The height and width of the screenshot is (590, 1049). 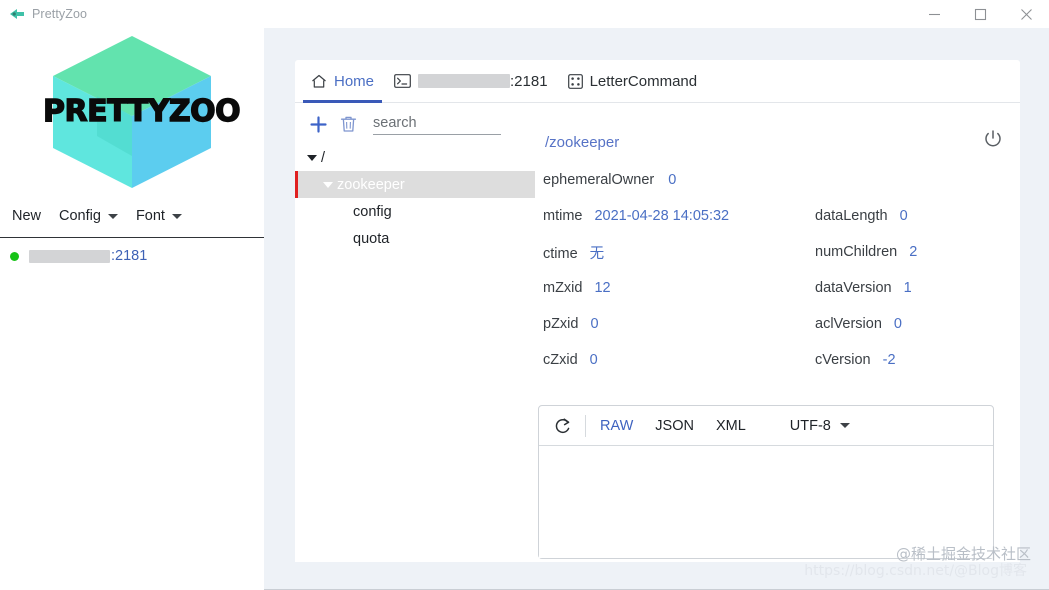 I want to click on stat-row: ctime 无 numChildren 2, so click(x=781, y=252).